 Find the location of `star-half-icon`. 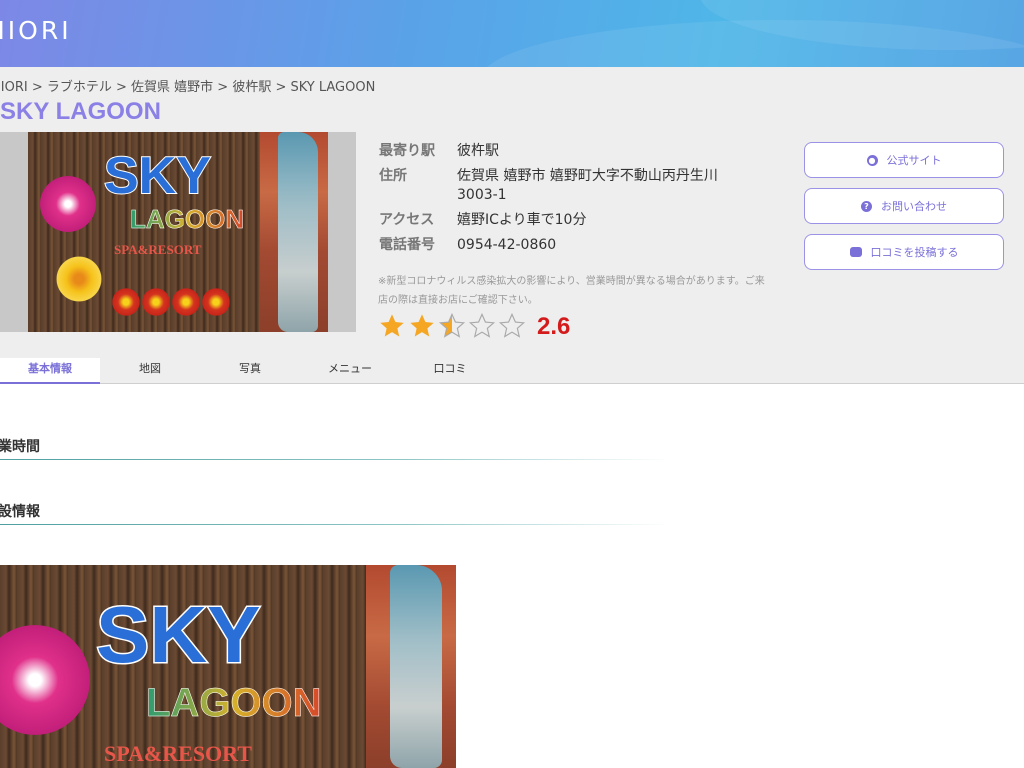

star-half-icon is located at coordinates (453, 327).